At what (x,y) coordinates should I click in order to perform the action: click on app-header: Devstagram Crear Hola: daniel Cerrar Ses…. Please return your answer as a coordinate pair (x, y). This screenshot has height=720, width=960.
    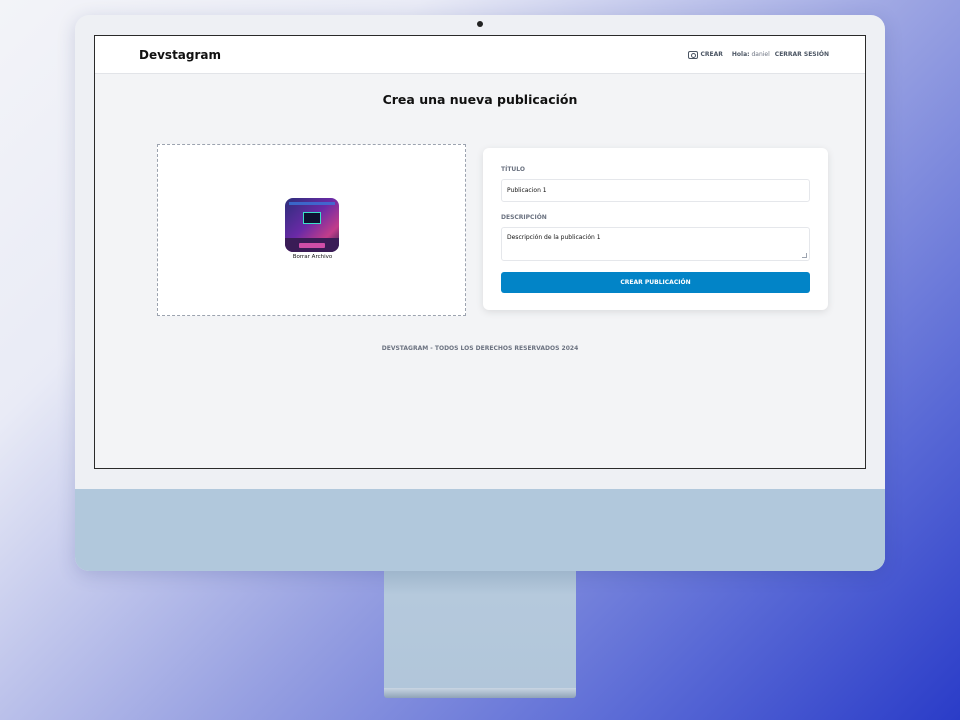
    Looking at the image, I should click on (480, 55).